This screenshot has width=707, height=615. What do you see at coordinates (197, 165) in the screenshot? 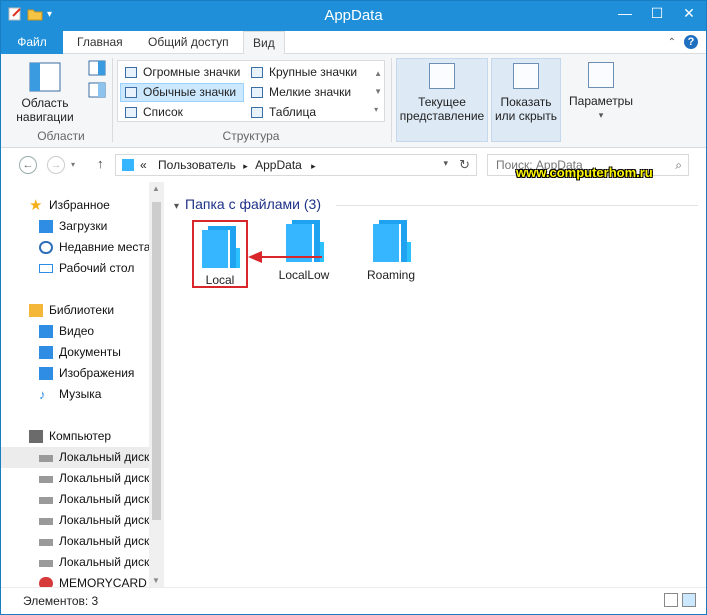
I see `breadcrumb-user: Пользователь` at bounding box center [197, 165].